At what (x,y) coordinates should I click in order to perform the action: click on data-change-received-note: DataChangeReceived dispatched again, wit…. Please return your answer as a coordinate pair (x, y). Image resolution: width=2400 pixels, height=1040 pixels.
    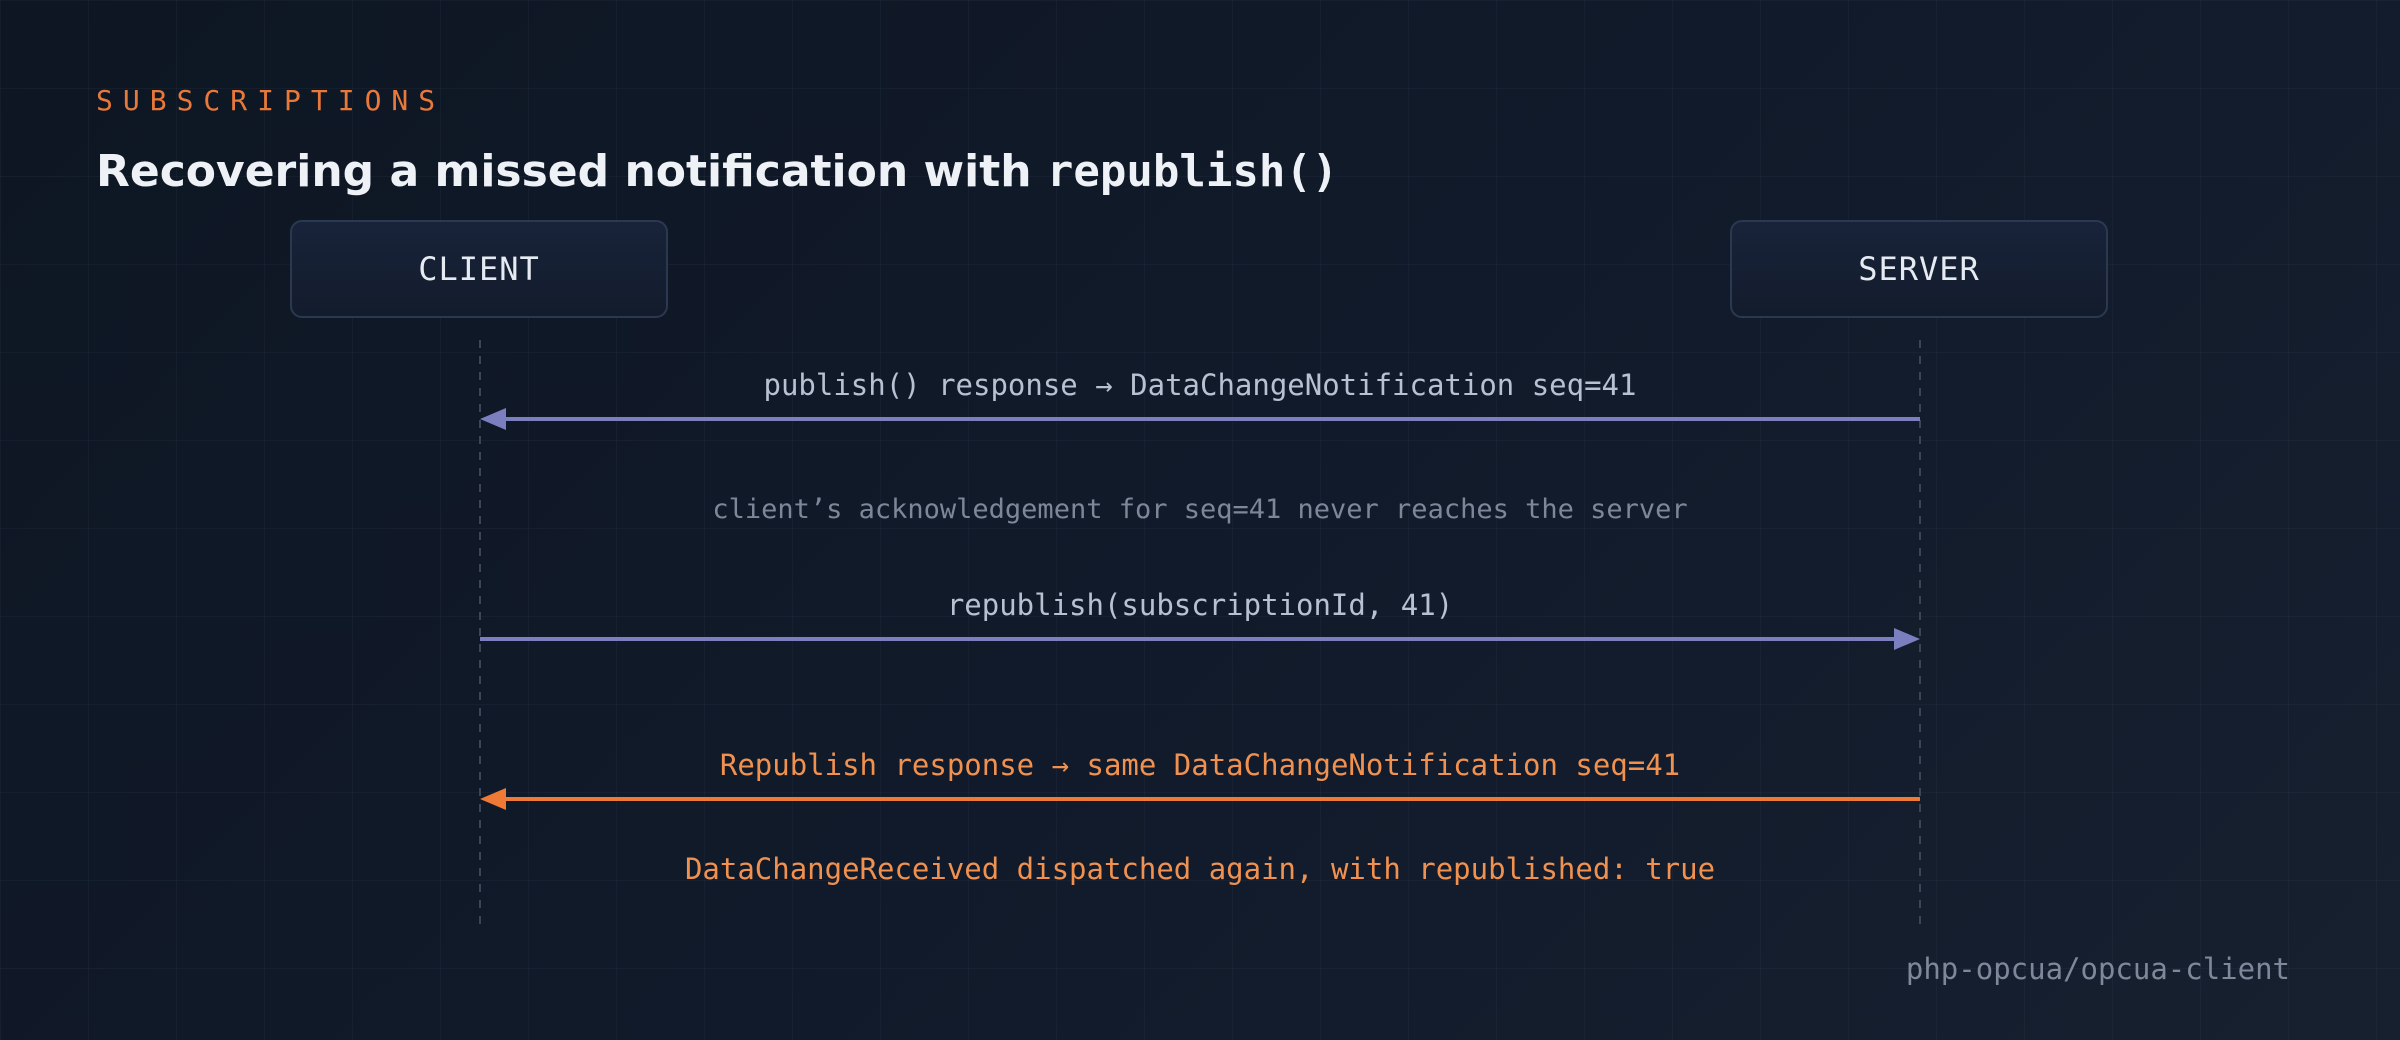
    Looking at the image, I should click on (1200, 869).